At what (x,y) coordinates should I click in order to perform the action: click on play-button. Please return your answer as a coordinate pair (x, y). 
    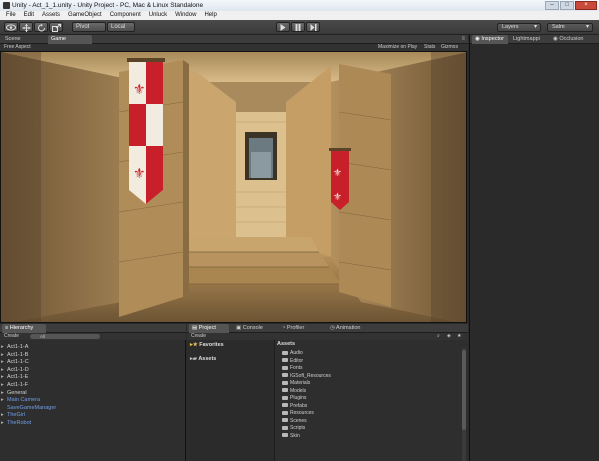
    Looking at the image, I should click on (283, 27).